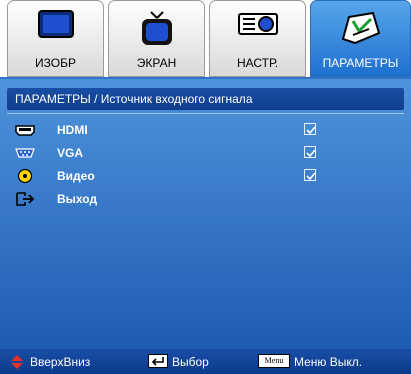 The width and height of the screenshot is (411, 374). What do you see at coordinates (169, 131) in the screenshot?
I see `input-source-item-hdmi: HDMI` at bounding box center [169, 131].